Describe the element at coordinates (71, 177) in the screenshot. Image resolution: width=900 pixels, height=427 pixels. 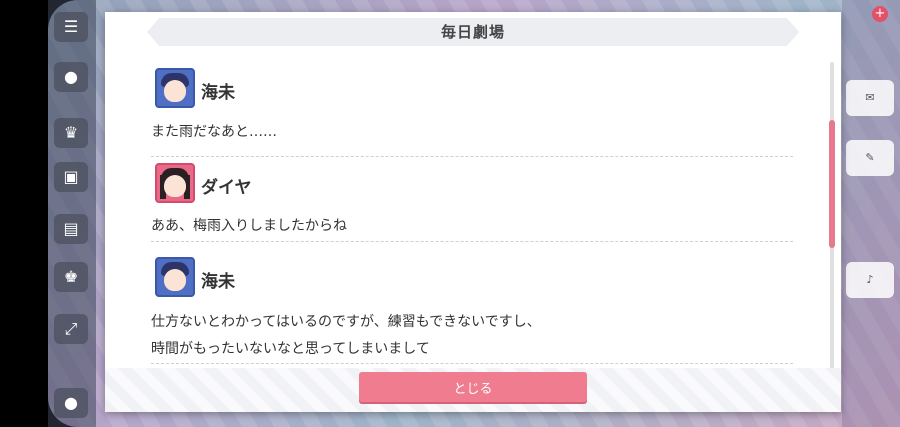
I see `gift-icon: ▣` at that location.